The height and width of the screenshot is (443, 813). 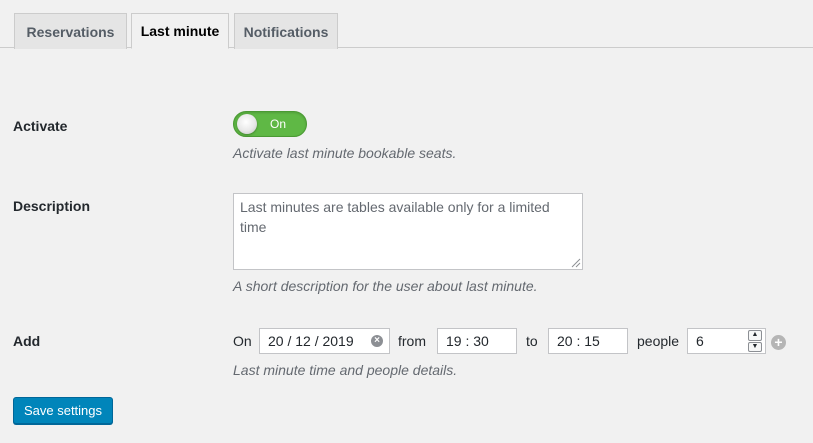 I want to click on tab-notifications: Notifications, so click(x=286, y=31).